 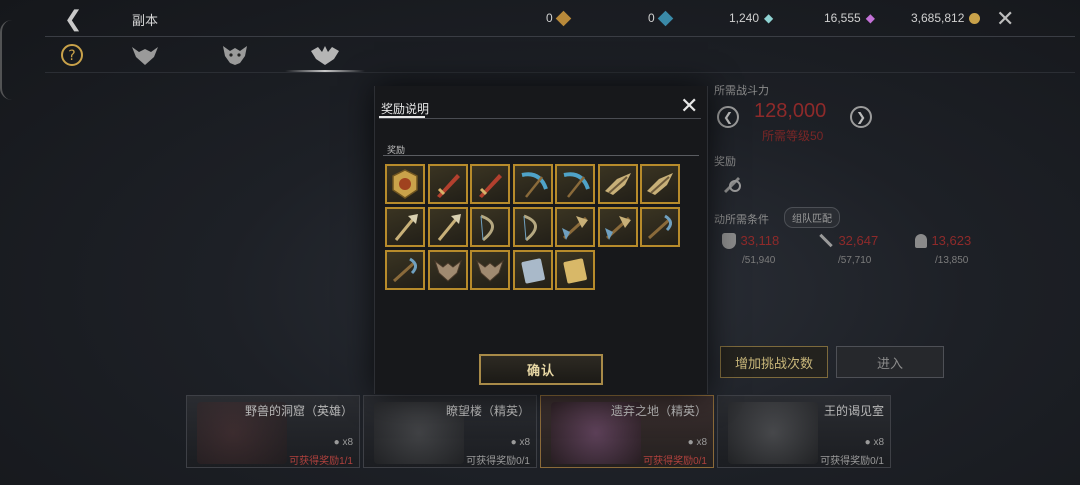 I want to click on stat-value: 13,623, so click(x=951, y=240).